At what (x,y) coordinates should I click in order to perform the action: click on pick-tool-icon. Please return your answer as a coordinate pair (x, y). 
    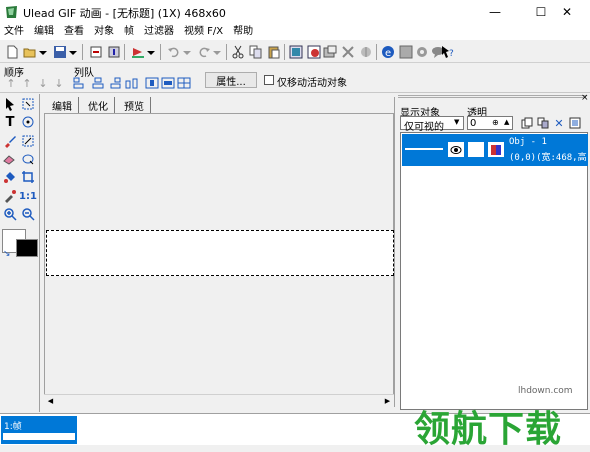
    Looking at the image, I should click on (10, 104).